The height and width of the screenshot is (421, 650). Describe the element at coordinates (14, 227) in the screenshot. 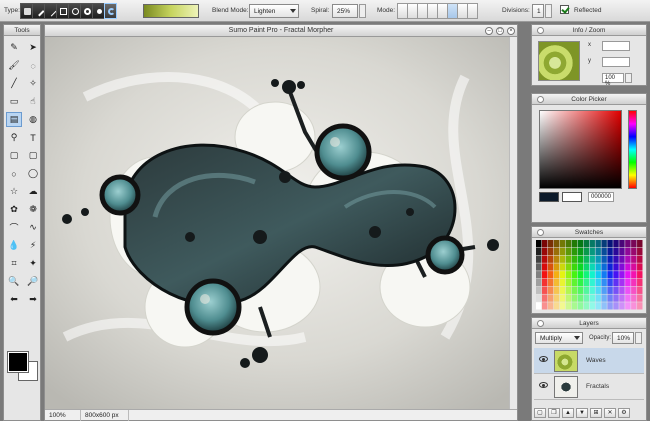

I see `curve-icon: ⌒` at that location.